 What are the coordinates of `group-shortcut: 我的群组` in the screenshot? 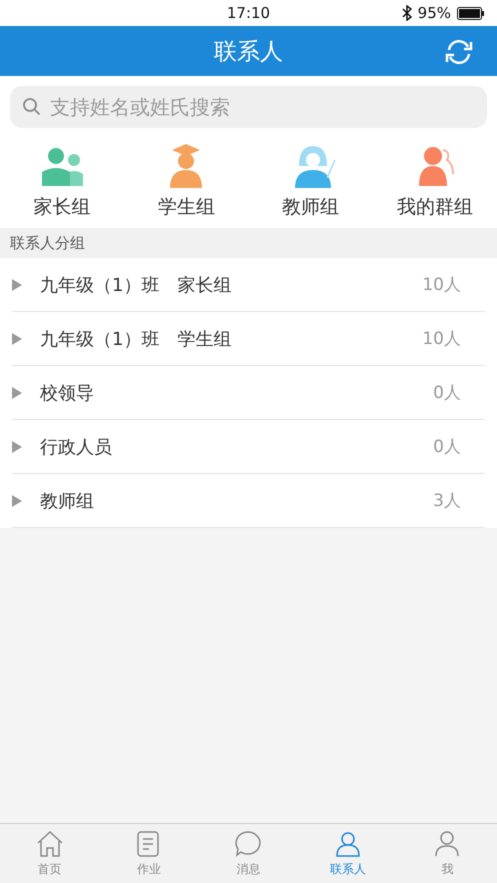 It's located at (434, 181).